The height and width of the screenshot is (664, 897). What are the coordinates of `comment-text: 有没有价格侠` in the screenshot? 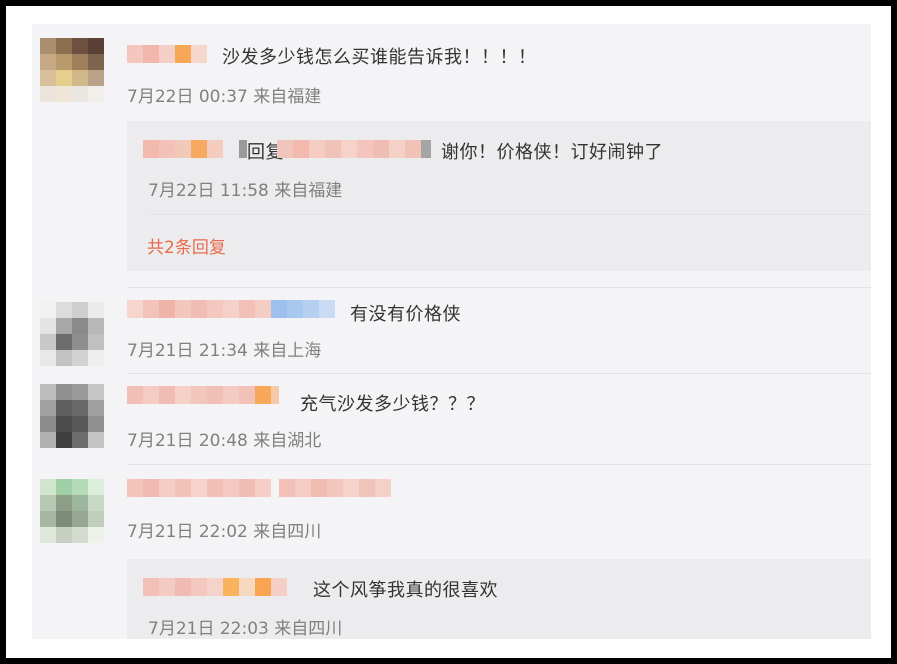 It's located at (405, 314).